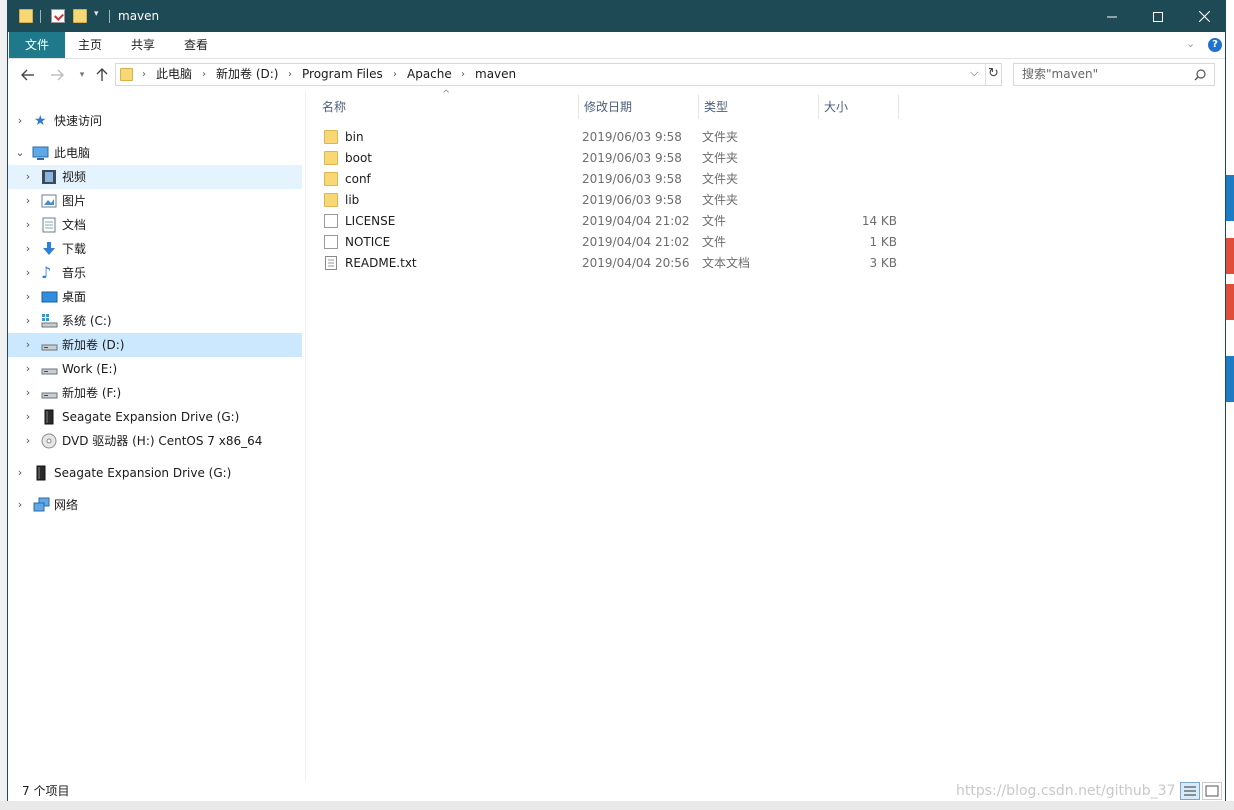 The height and width of the screenshot is (810, 1234). Describe the element at coordinates (1190, 43) in the screenshot. I see `expand-ribbon-icon: ⌄` at that location.